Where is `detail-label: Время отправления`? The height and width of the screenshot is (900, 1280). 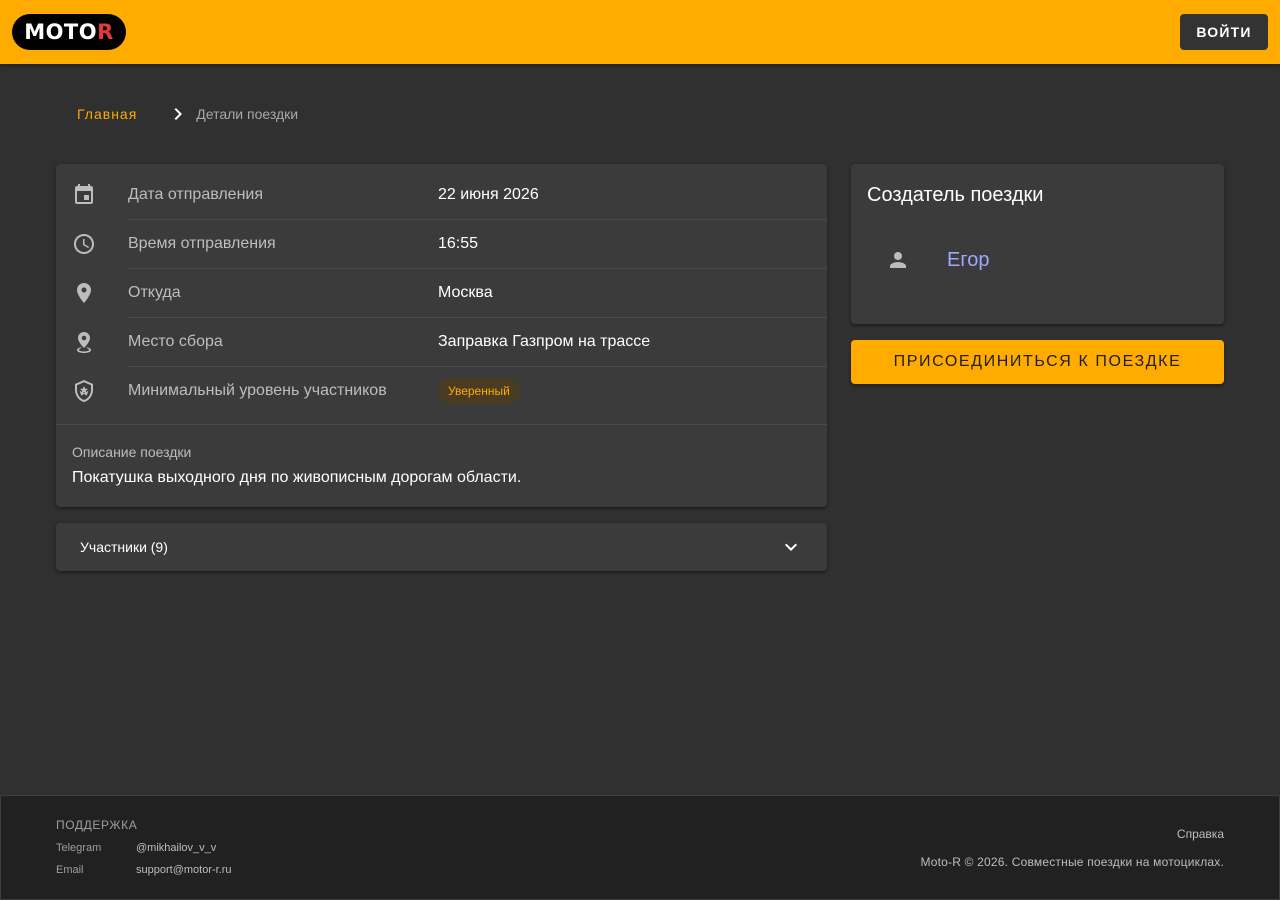 detail-label: Время отправления is located at coordinates (202, 243).